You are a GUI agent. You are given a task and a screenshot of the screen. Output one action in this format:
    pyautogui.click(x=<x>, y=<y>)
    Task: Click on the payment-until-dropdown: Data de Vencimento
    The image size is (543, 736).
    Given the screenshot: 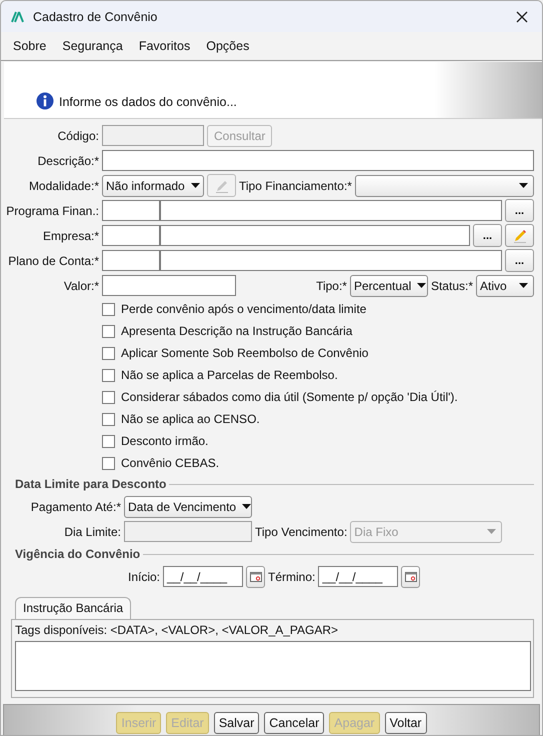 What is the action you would take?
    pyautogui.click(x=188, y=507)
    